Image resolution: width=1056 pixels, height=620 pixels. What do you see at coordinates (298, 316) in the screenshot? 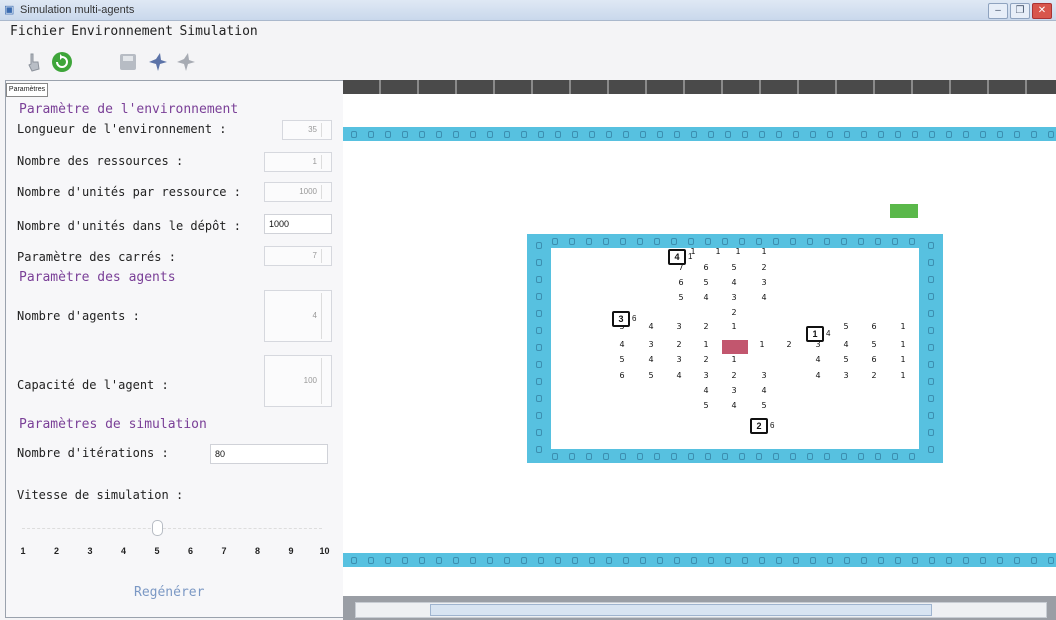
I see `agents-count-spinner: 4` at bounding box center [298, 316].